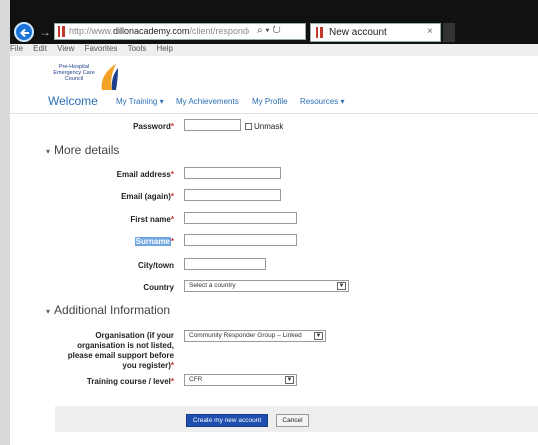 The image size is (538, 445). What do you see at coordinates (152, 219) in the screenshot?
I see `first-name-label: First name*` at bounding box center [152, 219].